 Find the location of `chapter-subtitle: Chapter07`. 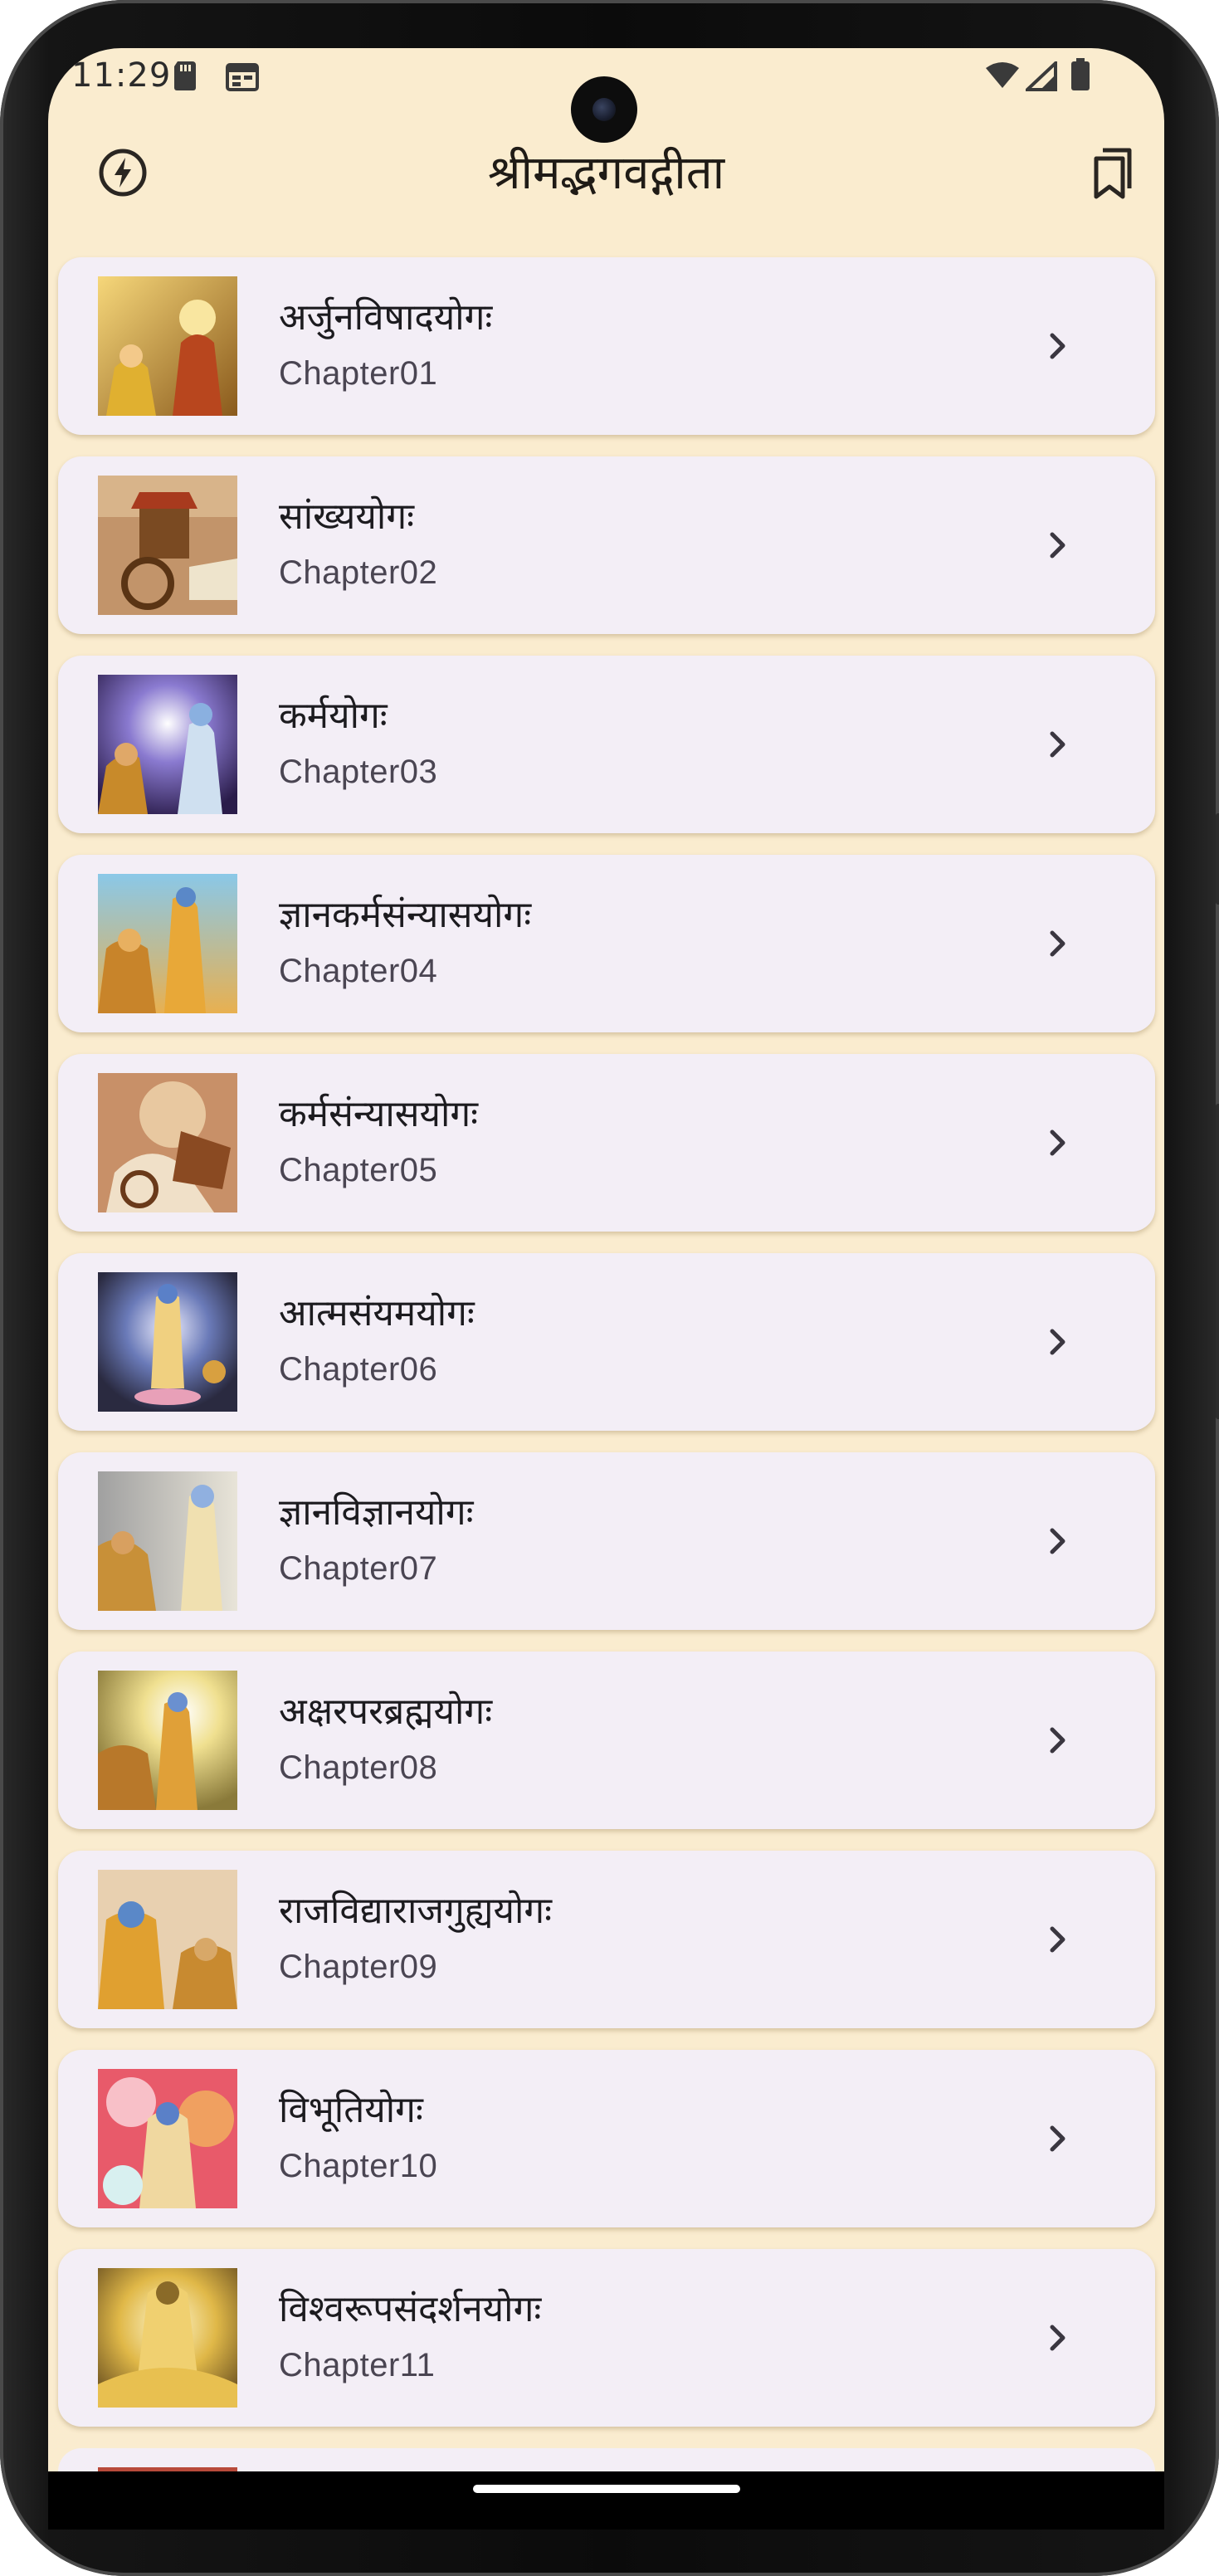

chapter-subtitle: Chapter07 is located at coordinates (359, 1569).